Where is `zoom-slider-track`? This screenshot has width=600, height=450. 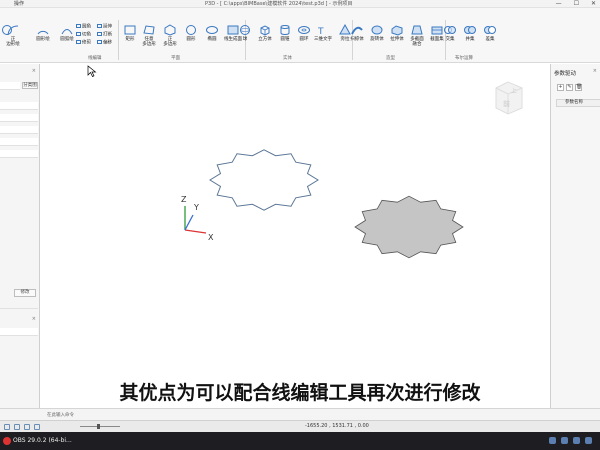
zoom-slider-track is located at coordinates (100, 426).